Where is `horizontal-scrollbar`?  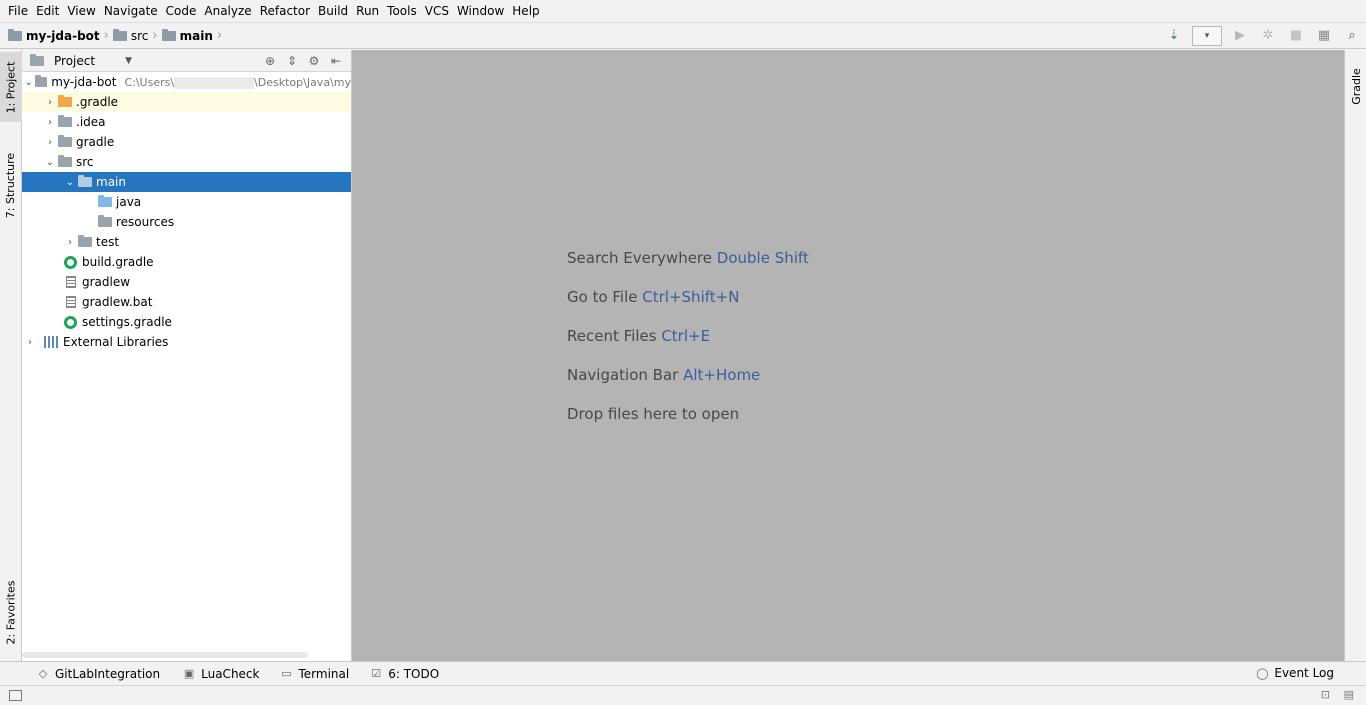 horizontal-scrollbar is located at coordinates (165, 655).